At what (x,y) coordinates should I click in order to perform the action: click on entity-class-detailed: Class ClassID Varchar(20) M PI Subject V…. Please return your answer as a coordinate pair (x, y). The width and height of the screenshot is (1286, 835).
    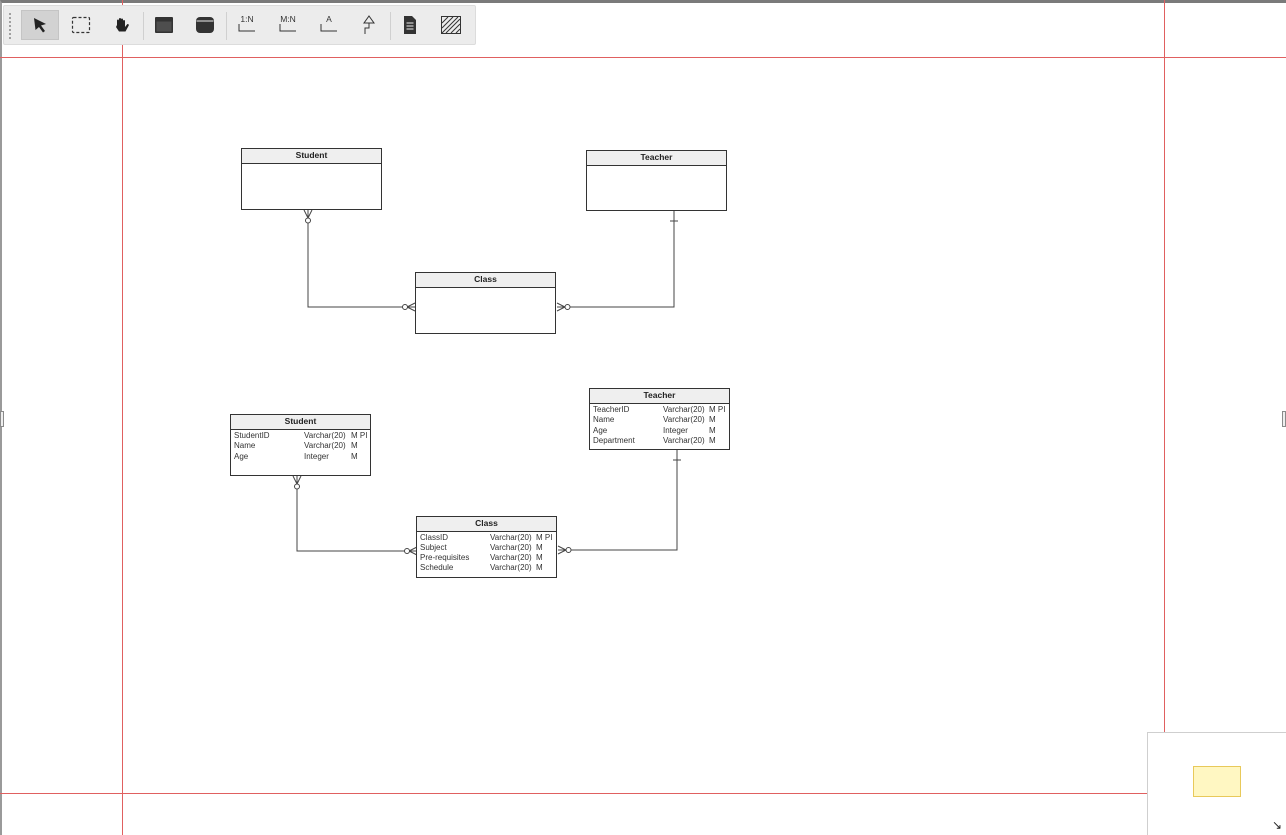
    Looking at the image, I should click on (486, 547).